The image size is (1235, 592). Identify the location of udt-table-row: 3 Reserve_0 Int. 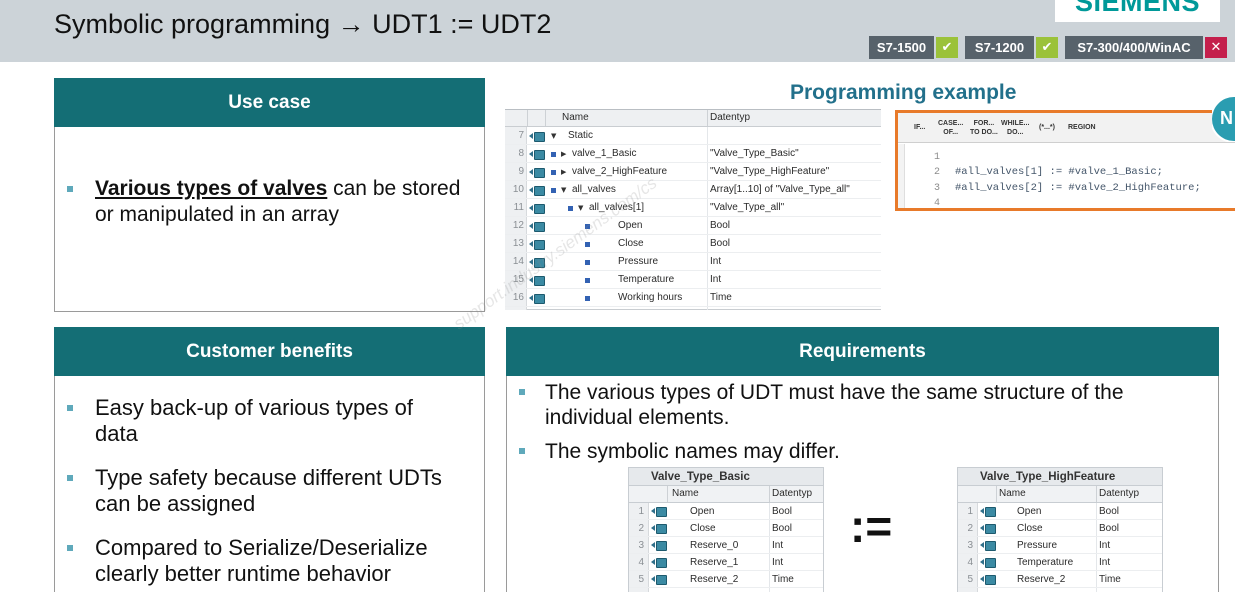
(726, 545).